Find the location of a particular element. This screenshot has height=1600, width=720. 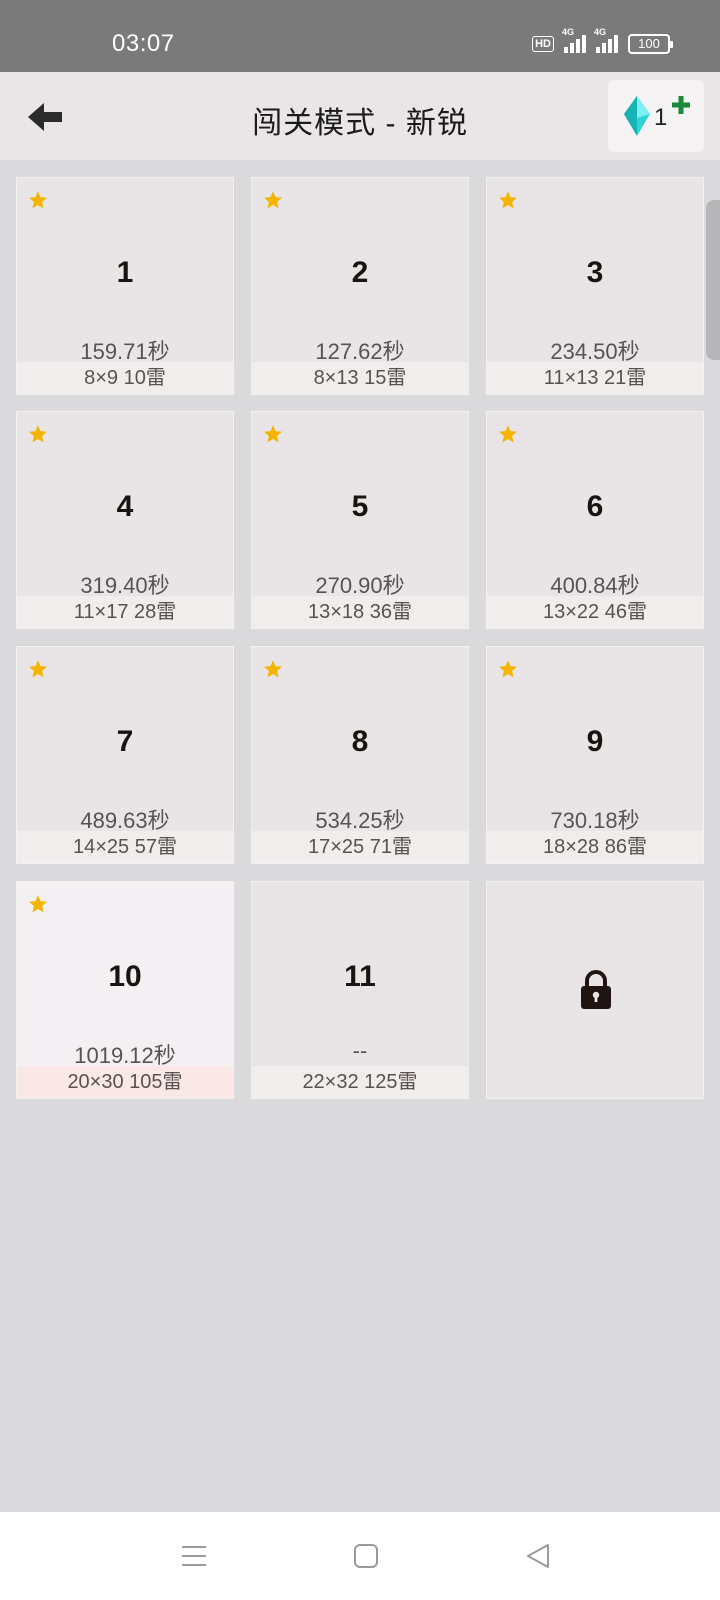

diamond-icon is located at coordinates (637, 116).